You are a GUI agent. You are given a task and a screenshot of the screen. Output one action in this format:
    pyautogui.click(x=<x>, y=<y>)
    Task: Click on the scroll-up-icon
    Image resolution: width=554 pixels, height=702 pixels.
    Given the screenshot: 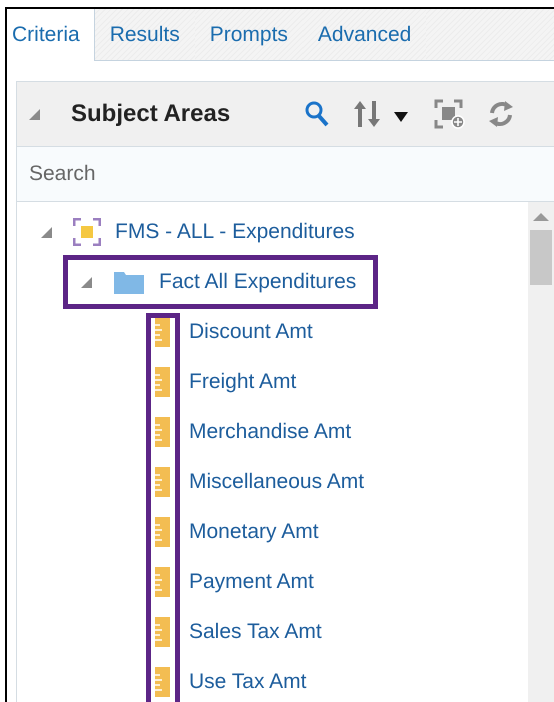 What is the action you would take?
    pyautogui.click(x=541, y=216)
    